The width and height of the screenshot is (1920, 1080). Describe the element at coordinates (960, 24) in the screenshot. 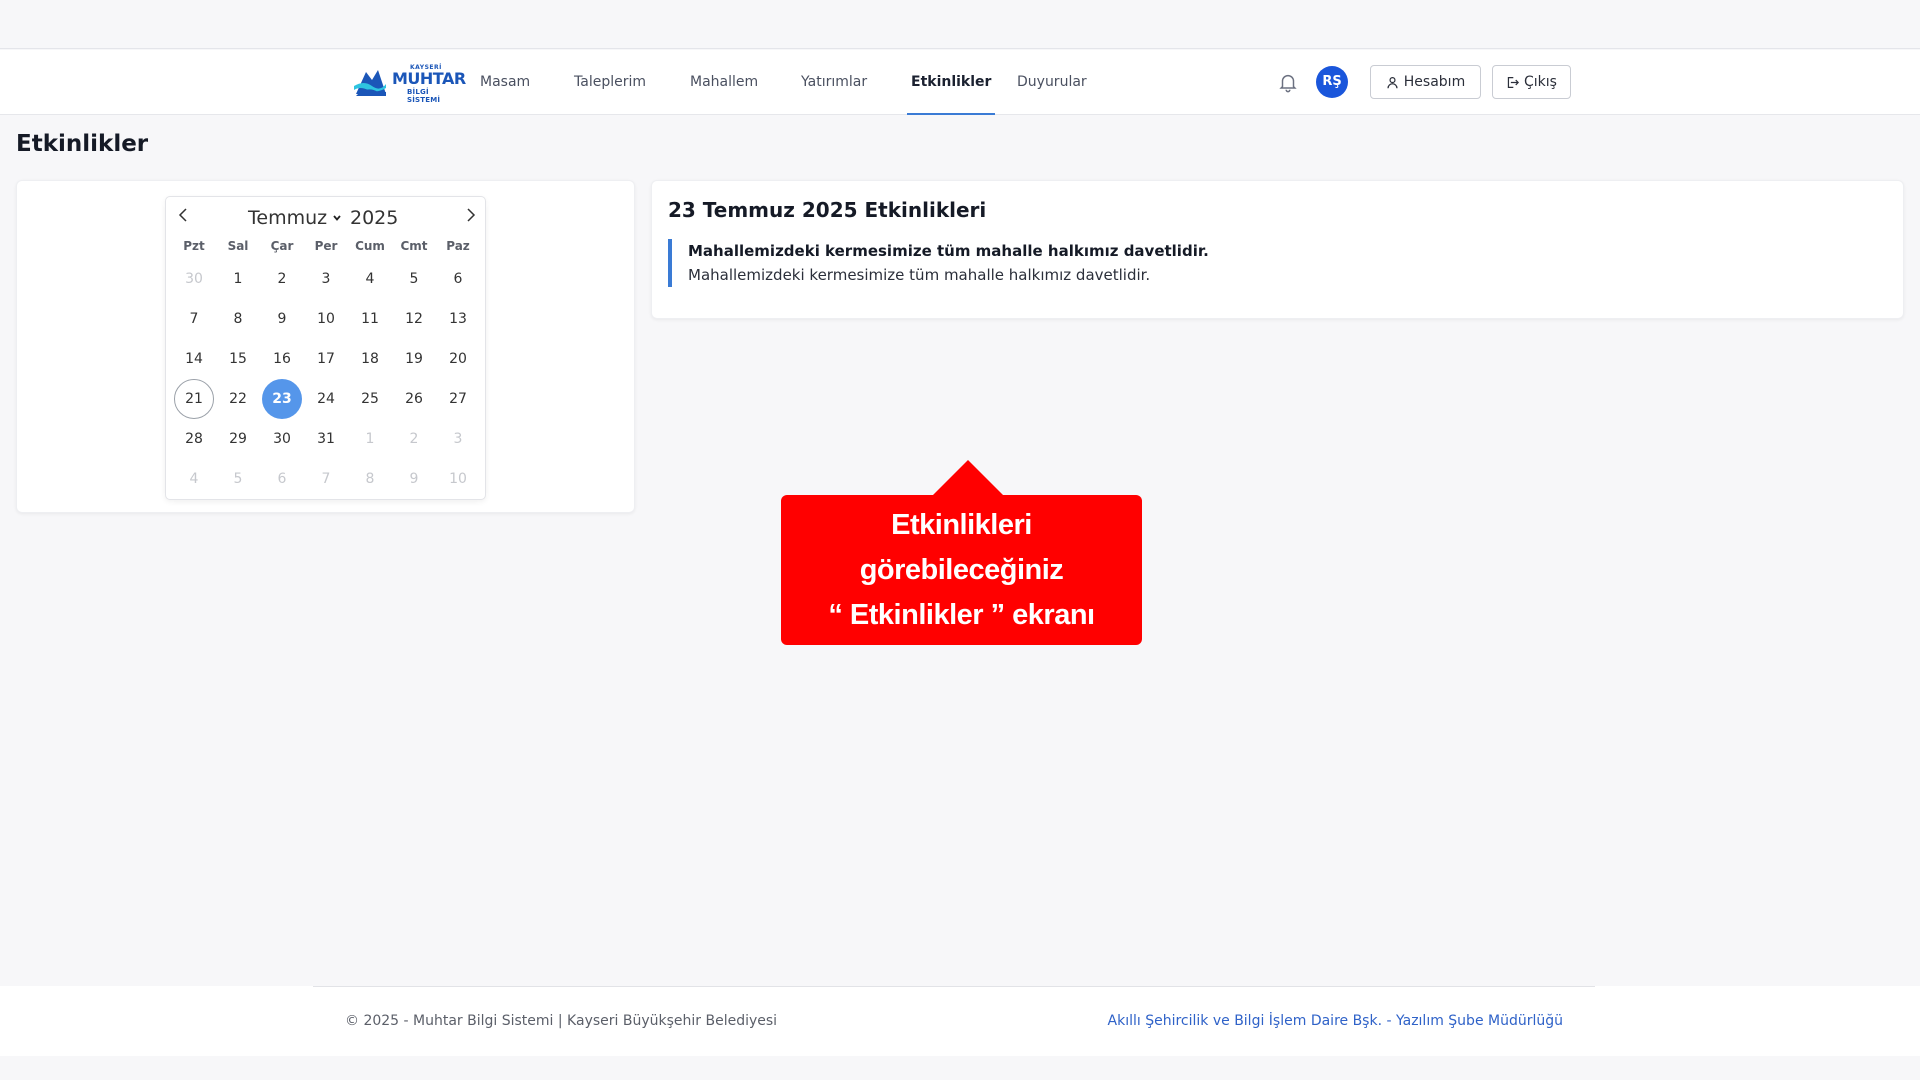

I see `top-strip` at that location.